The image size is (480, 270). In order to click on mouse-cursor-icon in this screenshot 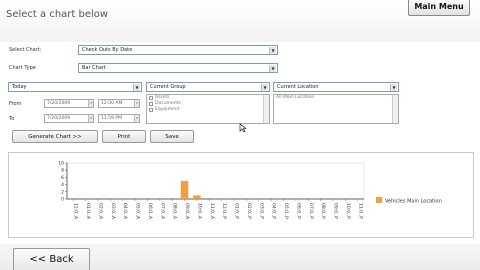, I will do `click(243, 128)`.